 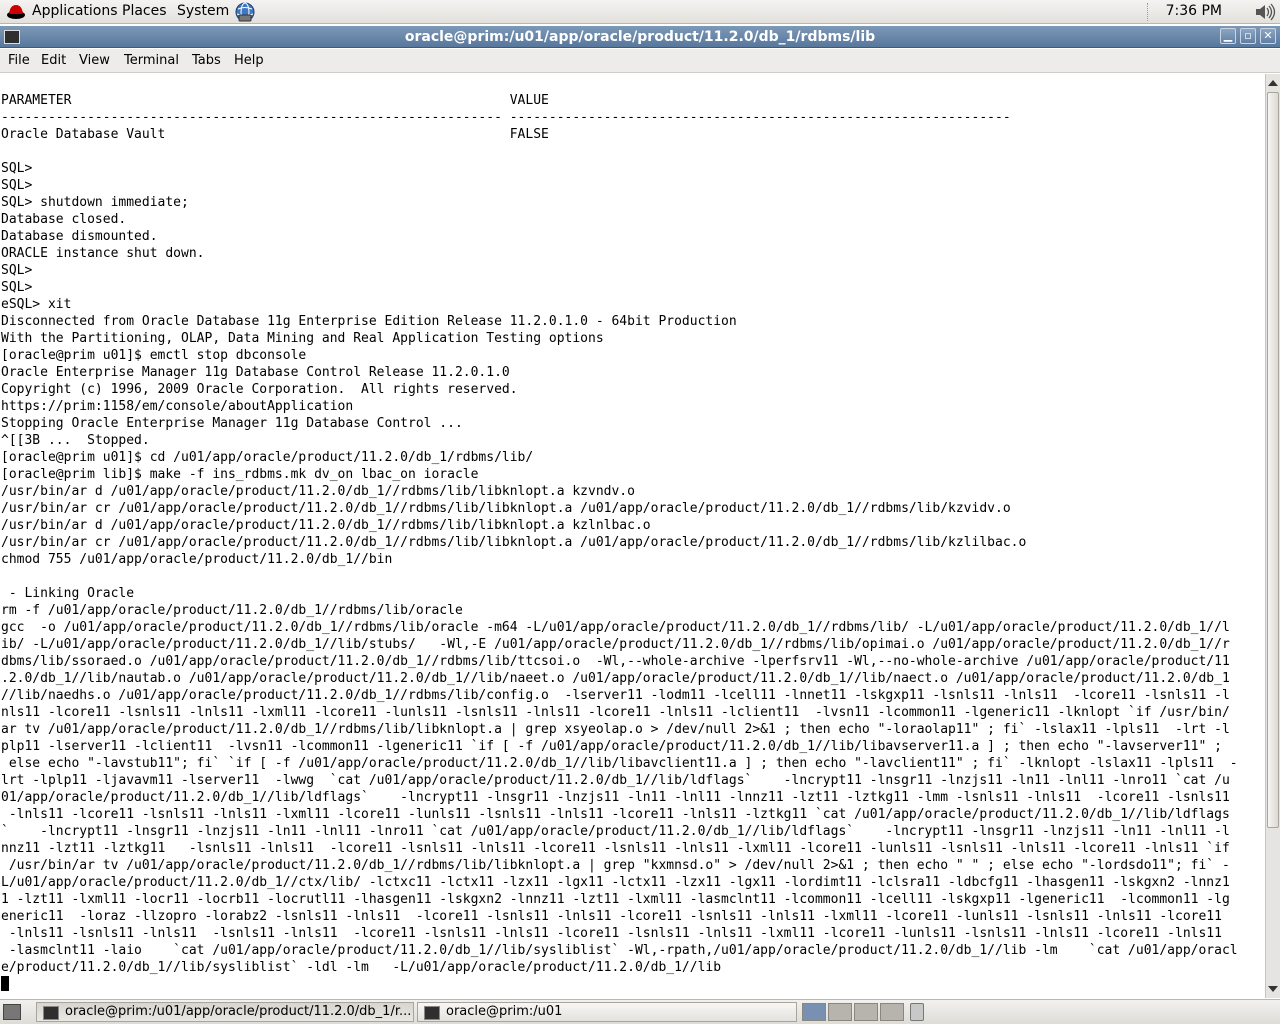 What do you see at coordinates (5, 983) in the screenshot?
I see `terminal-cursor` at bounding box center [5, 983].